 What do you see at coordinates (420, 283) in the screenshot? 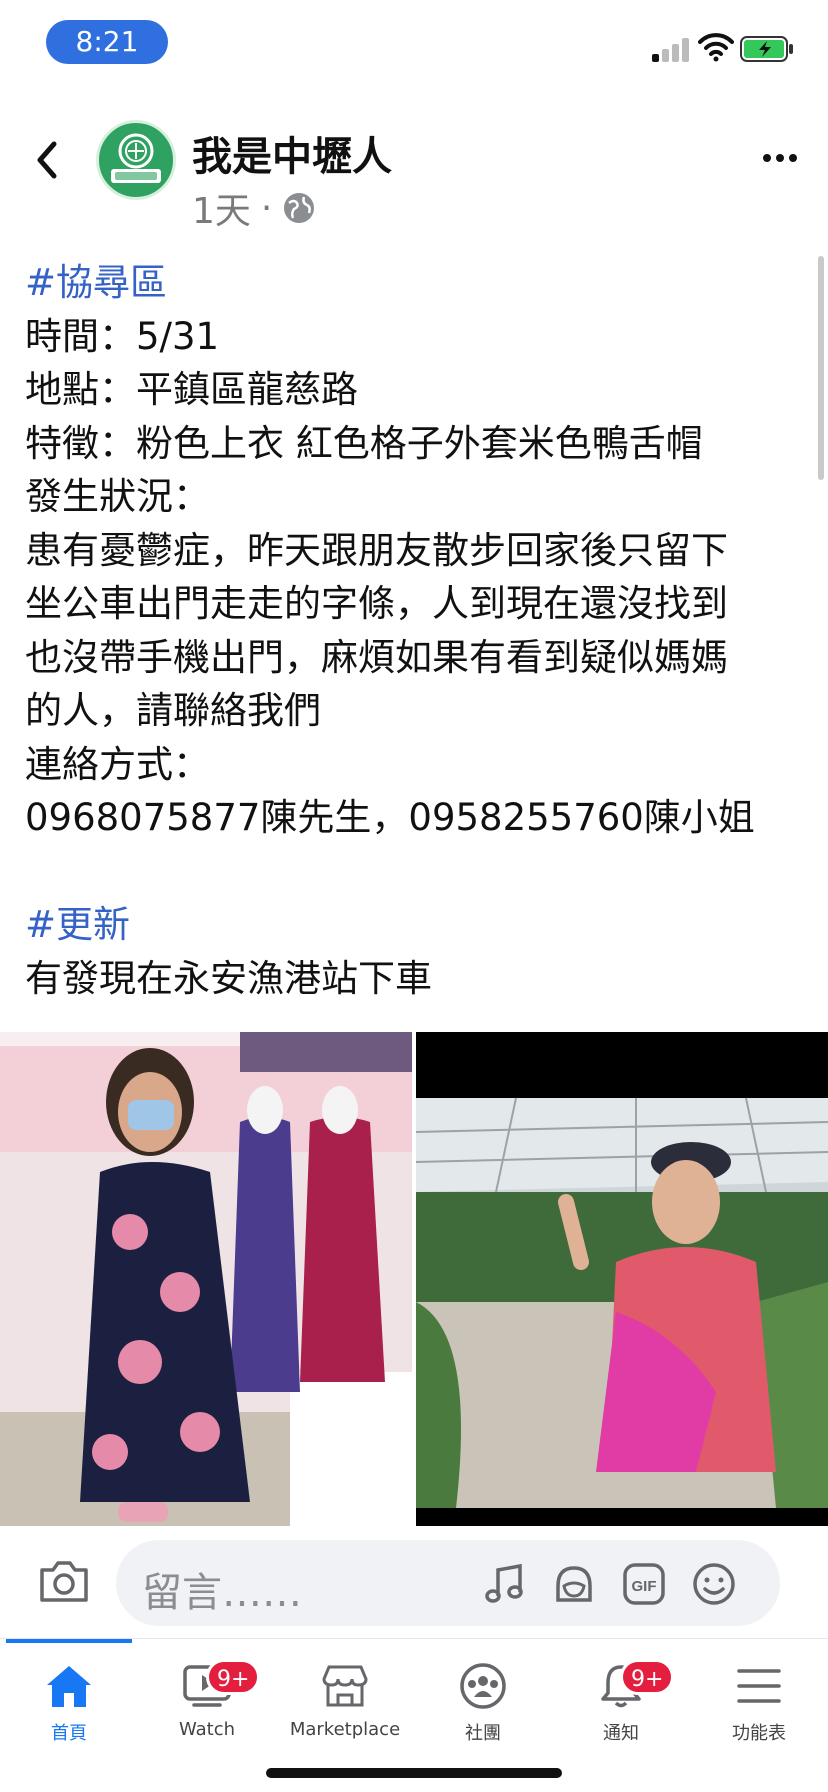
I see `hashtag-link: #協尋區` at bounding box center [420, 283].